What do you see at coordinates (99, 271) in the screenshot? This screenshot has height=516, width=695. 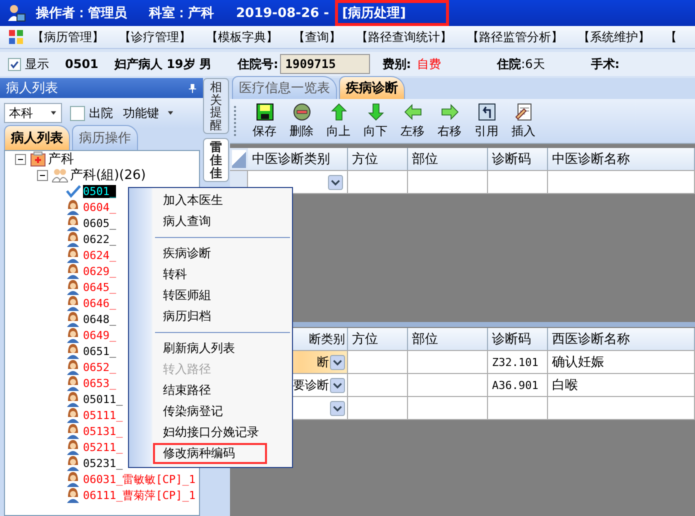 I see `tree-item: 0629_` at bounding box center [99, 271].